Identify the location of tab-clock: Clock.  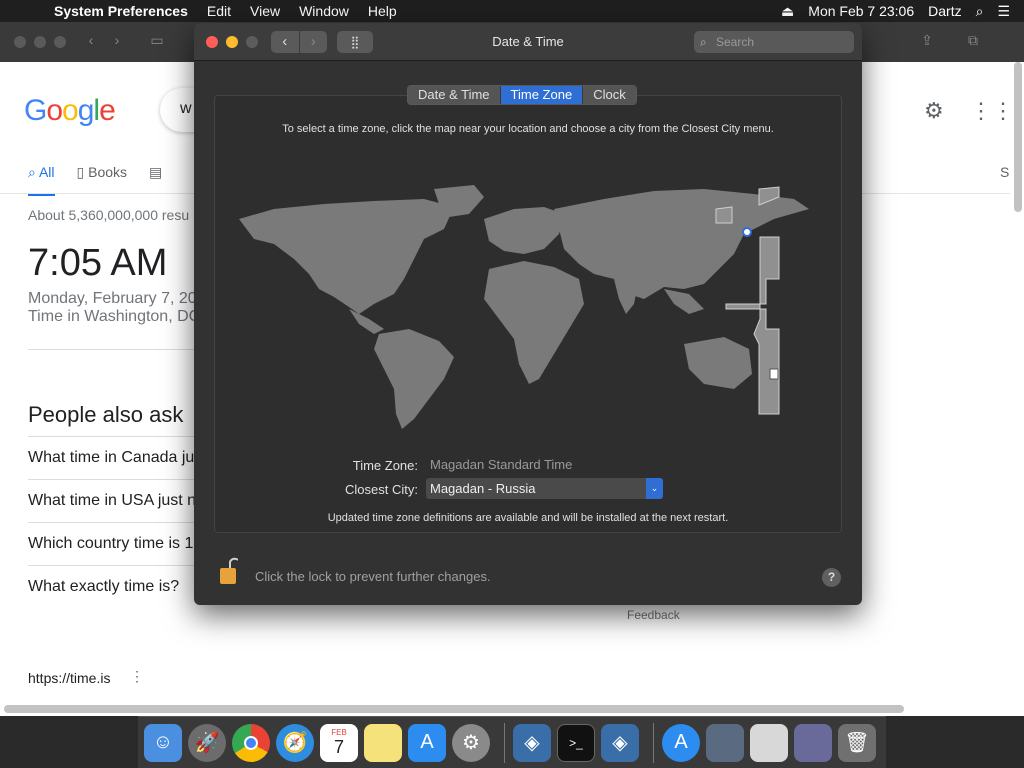
(609, 95).